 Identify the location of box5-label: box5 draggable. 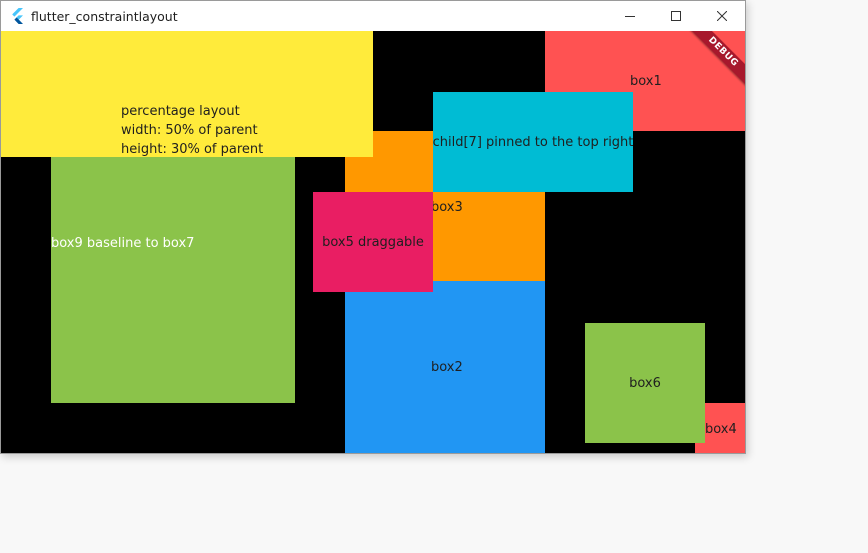
(373, 242).